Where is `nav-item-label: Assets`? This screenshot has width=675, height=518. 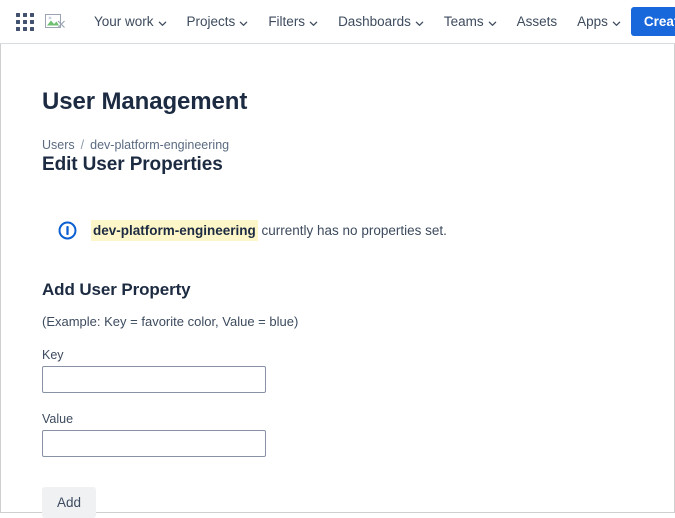 nav-item-label: Assets is located at coordinates (537, 21).